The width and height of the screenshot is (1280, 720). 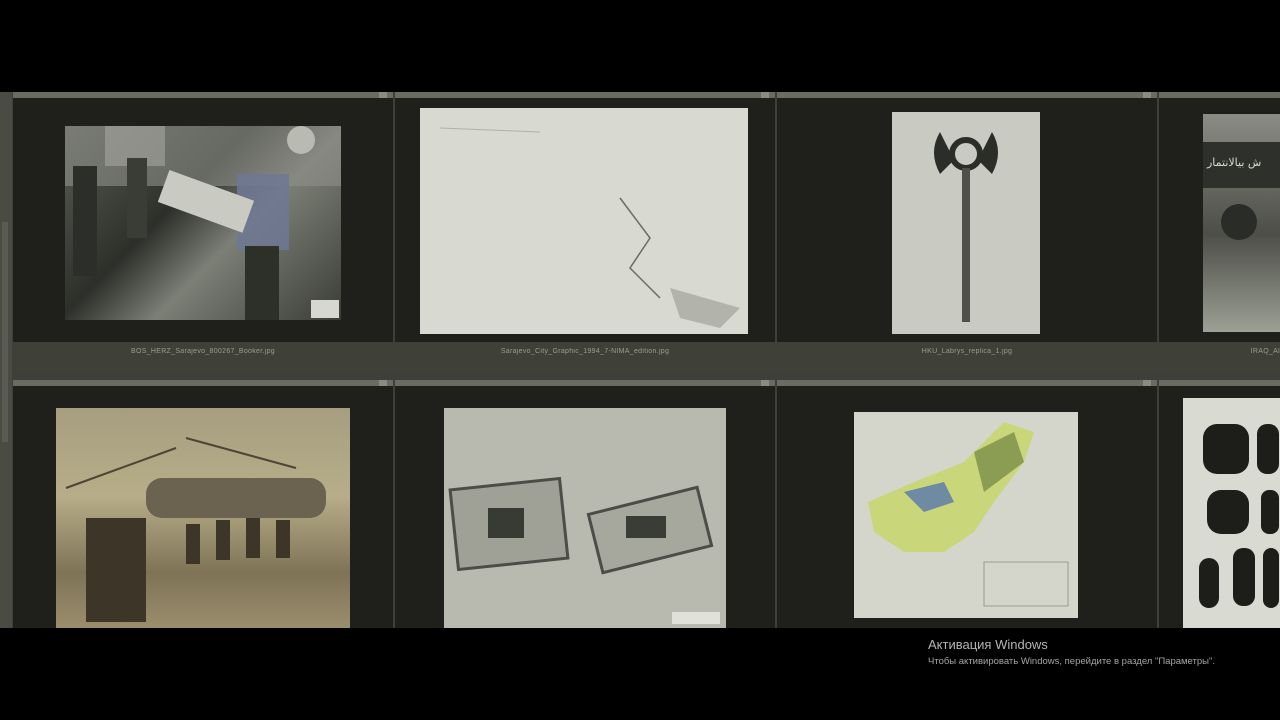 What do you see at coordinates (1219, 351) in the screenshot?
I see `caption-4: IRAQ_Al` at bounding box center [1219, 351].